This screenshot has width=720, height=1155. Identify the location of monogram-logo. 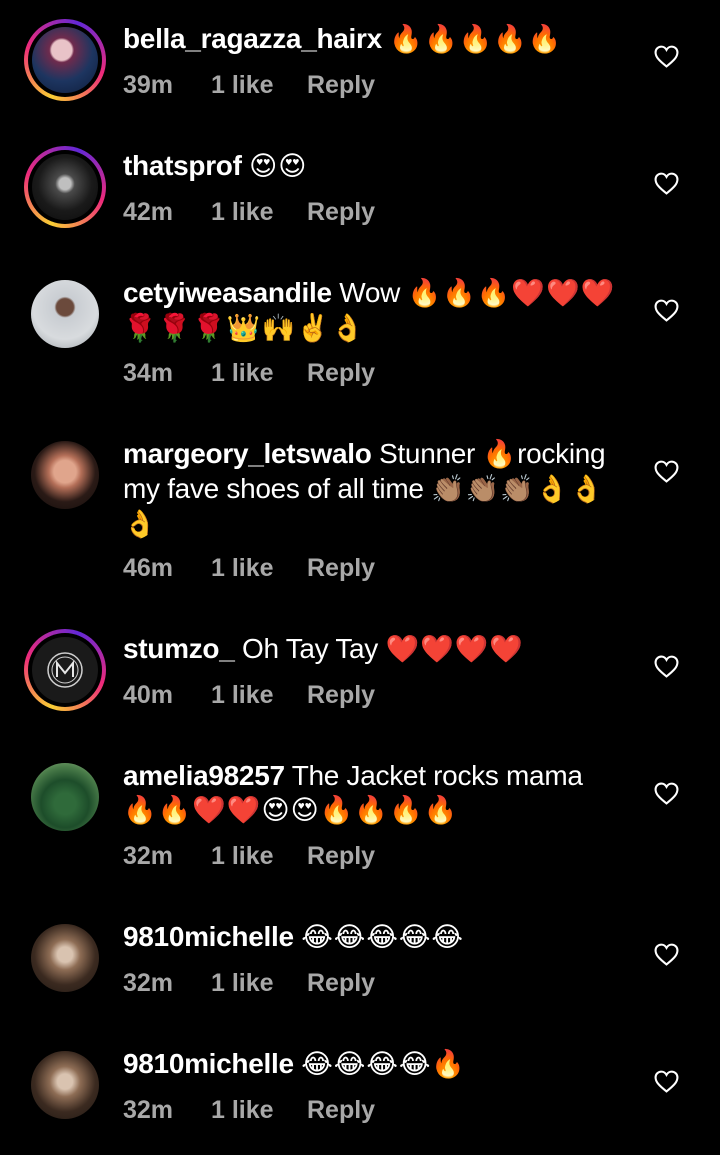
(65, 670).